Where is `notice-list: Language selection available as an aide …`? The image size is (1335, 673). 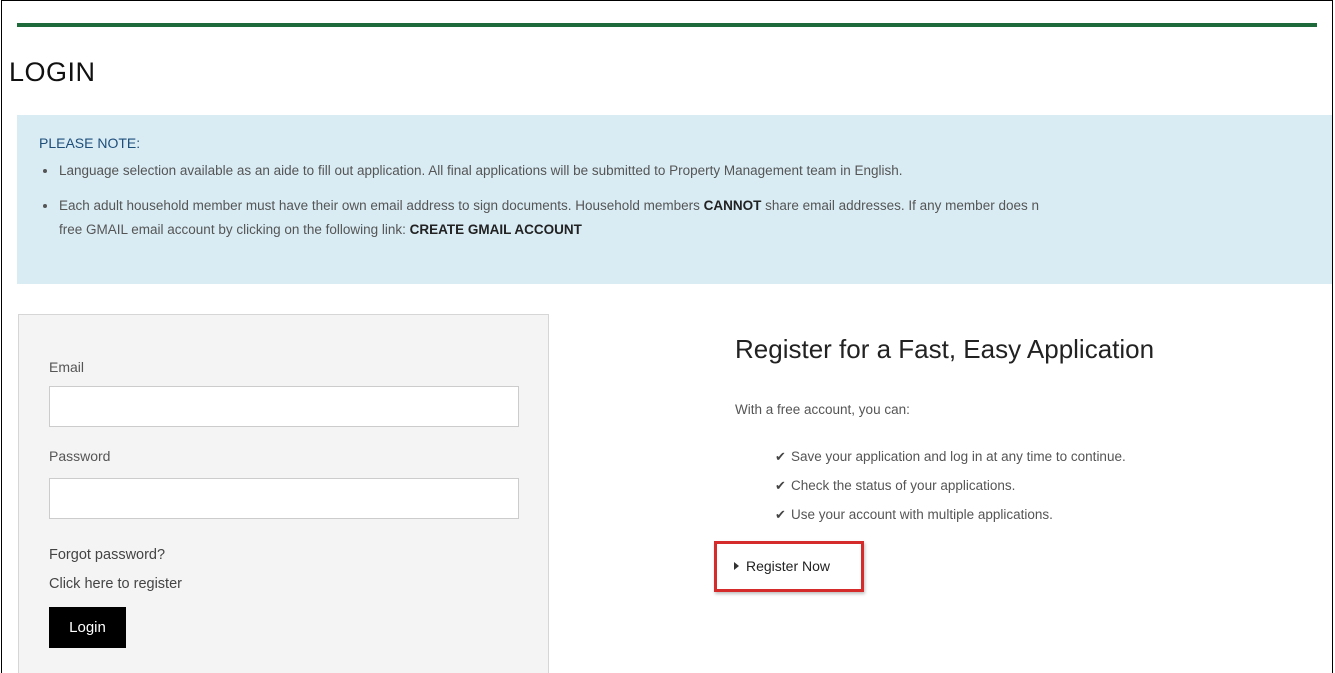
notice-list: Language selection available as an aide … is located at coordinates (538, 200).